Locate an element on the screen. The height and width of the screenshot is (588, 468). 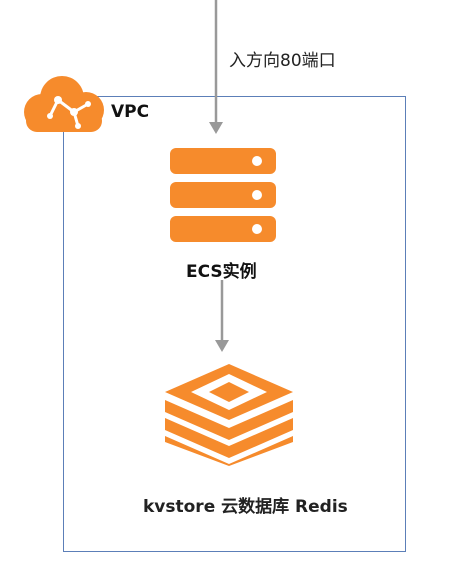
ecs-to-redis-arrow is located at coordinates (222, 316).